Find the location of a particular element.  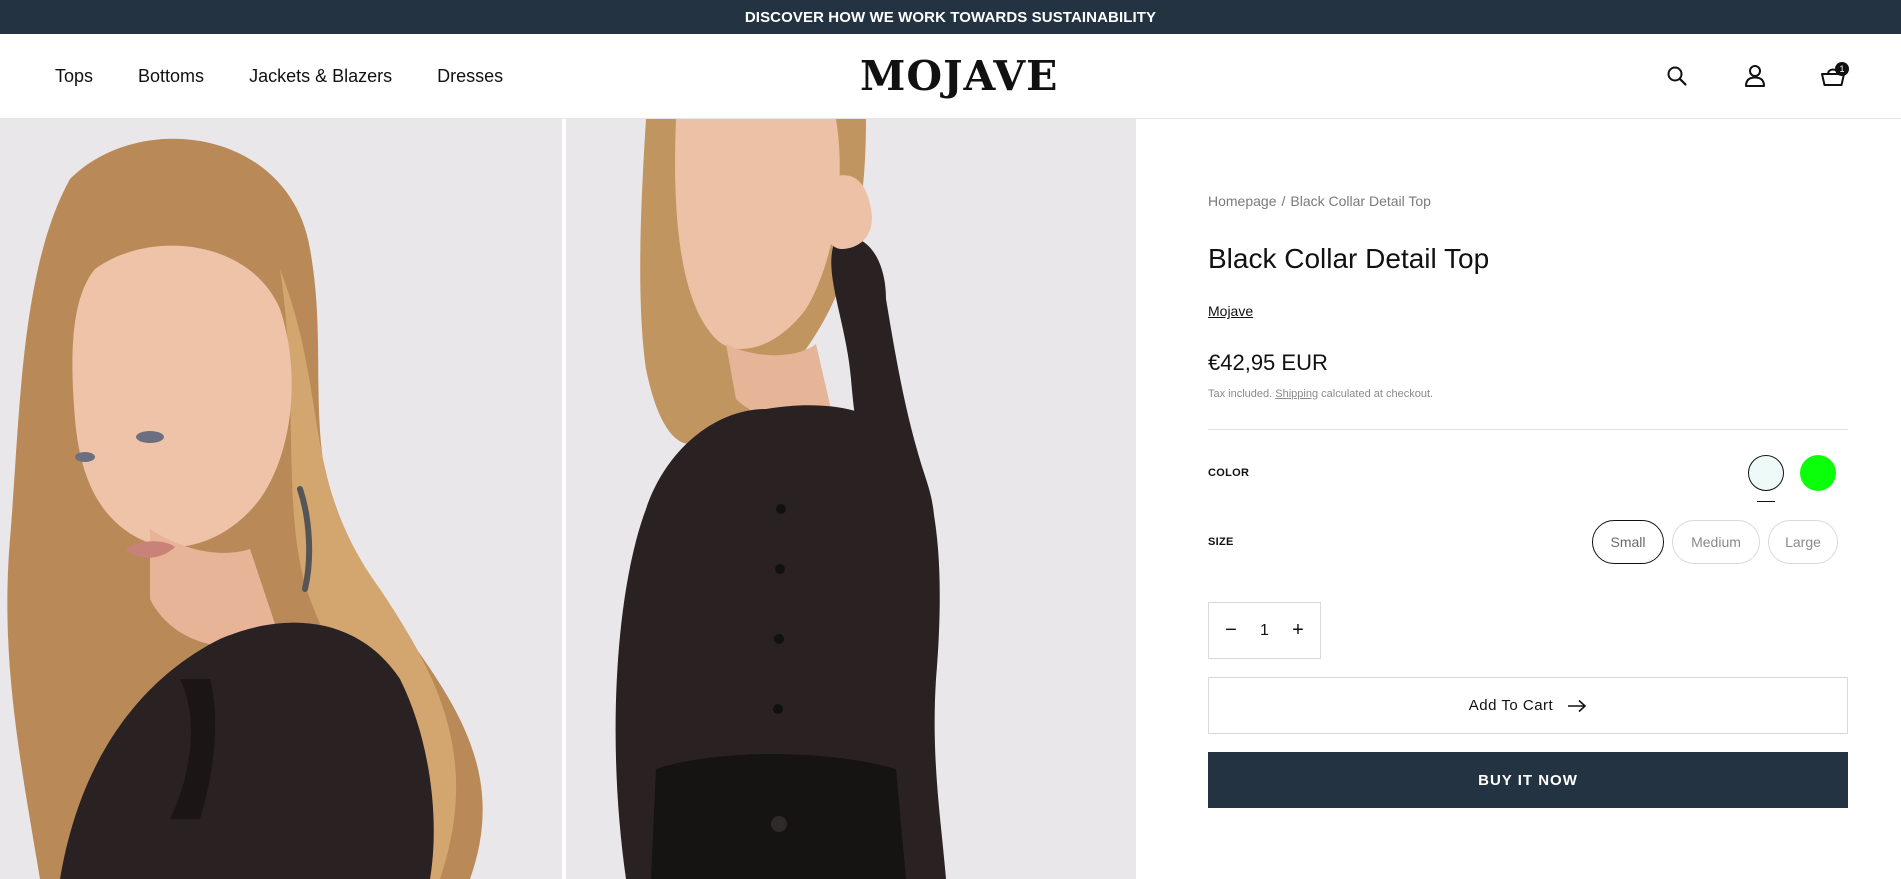

account-icon is located at coordinates (1755, 76).